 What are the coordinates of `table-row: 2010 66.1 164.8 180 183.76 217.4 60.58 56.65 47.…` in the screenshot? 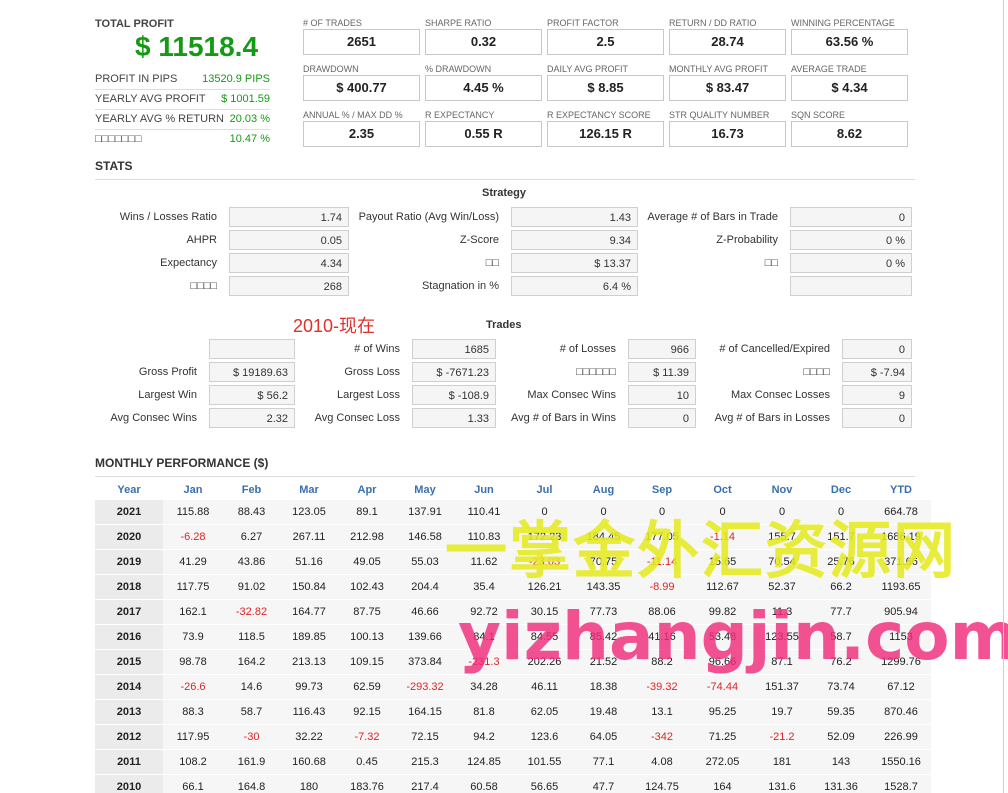 It's located at (513, 783).